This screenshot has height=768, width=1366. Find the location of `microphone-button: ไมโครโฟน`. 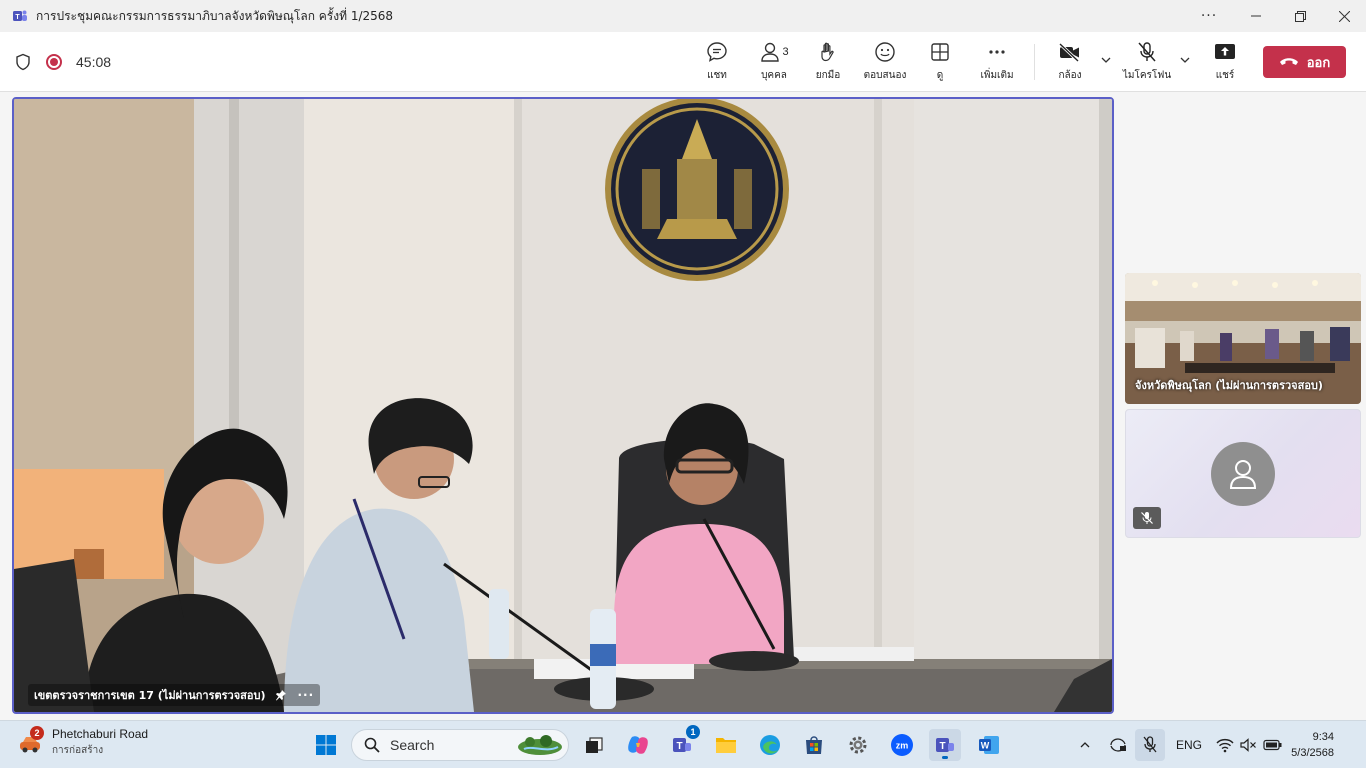

microphone-button: ไมโครโฟน is located at coordinates (1147, 63).